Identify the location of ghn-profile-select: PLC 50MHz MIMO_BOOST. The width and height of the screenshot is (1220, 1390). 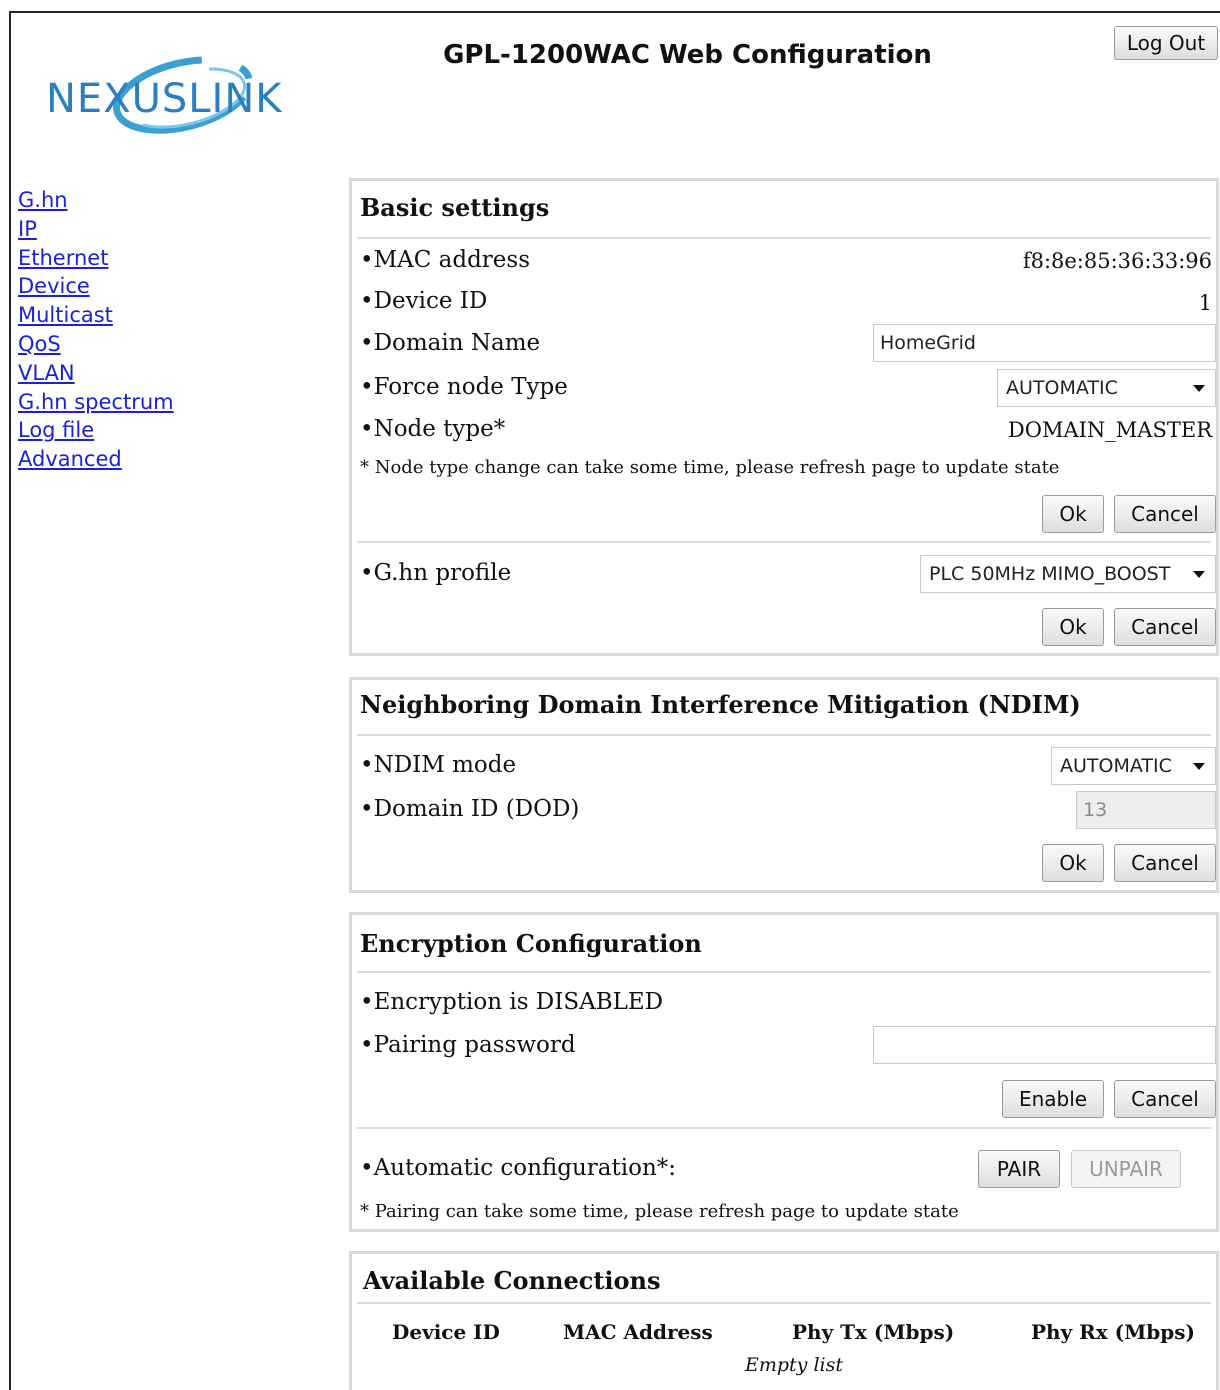
(1068, 574).